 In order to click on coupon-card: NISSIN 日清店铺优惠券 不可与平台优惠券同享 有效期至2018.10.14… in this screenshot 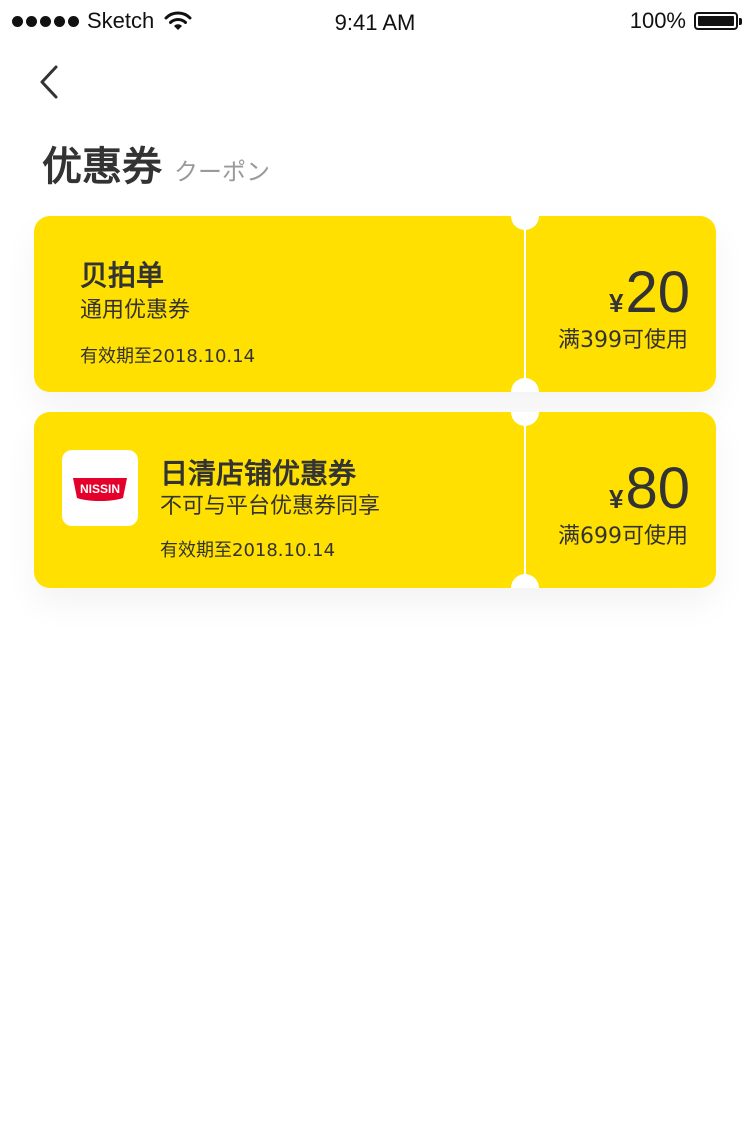, I will do `click(375, 500)`.